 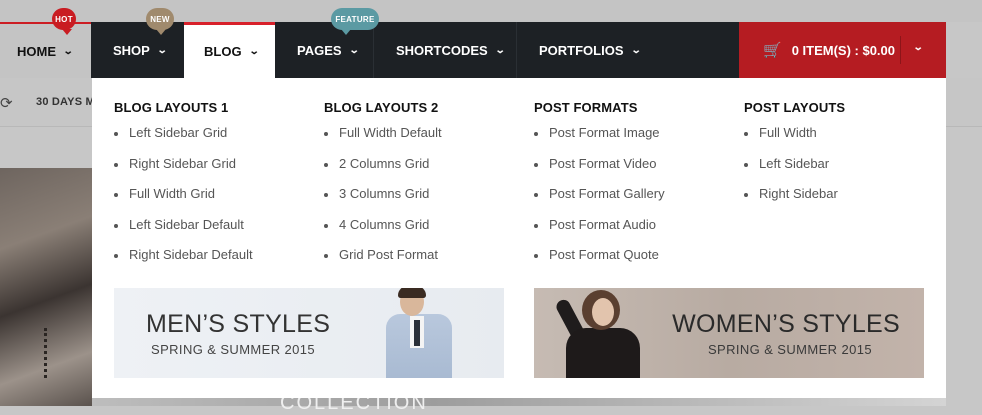 I want to click on menu-link: Post Format Video, so click(x=599, y=171).